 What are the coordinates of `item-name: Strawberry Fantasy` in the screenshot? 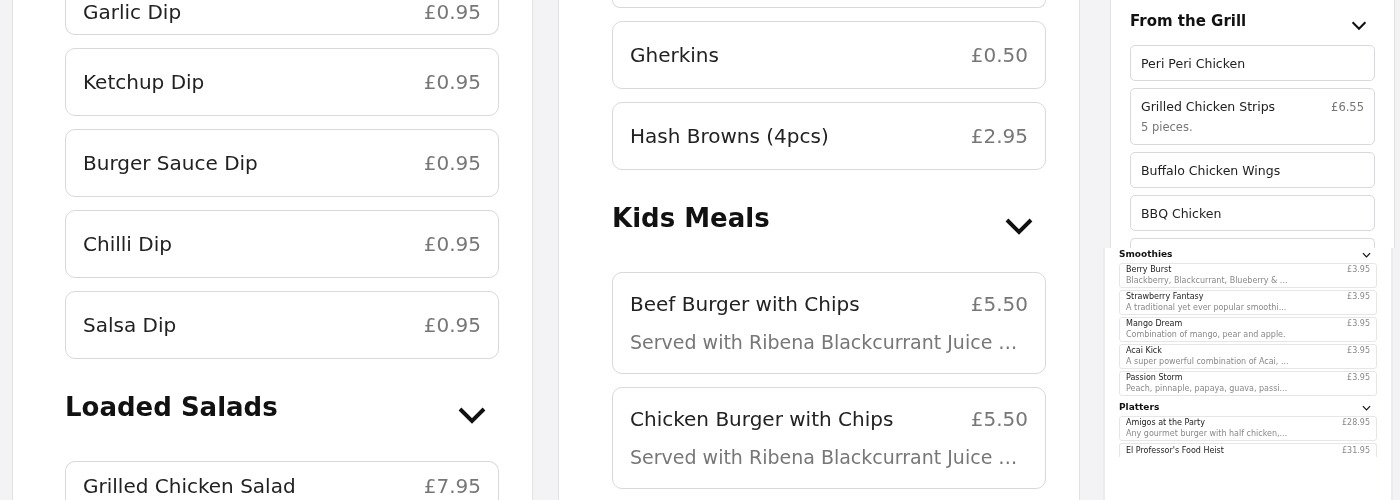 It's located at (1165, 297).